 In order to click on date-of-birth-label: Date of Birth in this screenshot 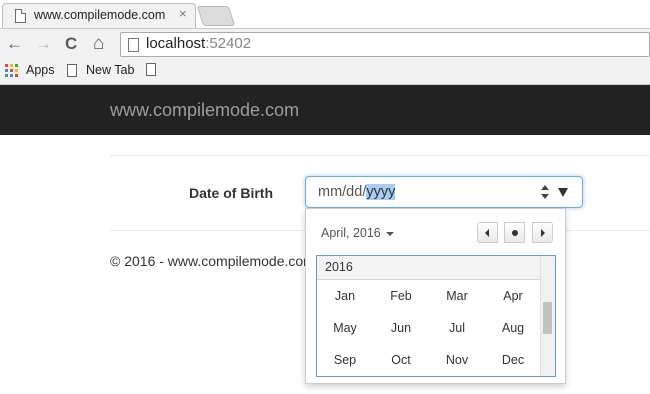, I will do `click(231, 193)`.